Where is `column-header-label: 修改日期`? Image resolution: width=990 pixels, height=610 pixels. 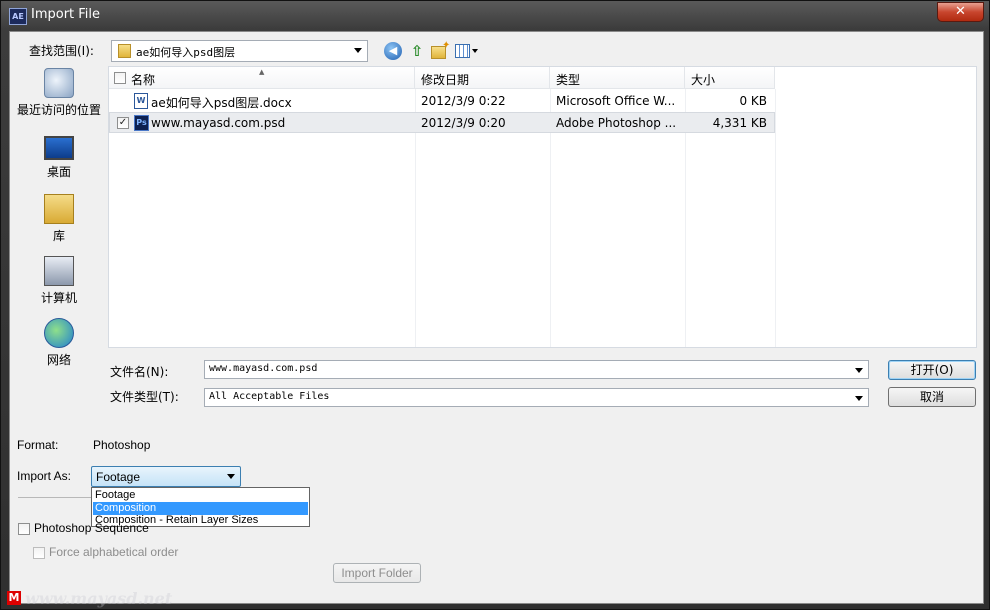 column-header-label: 修改日期 is located at coordinates (445, 80).